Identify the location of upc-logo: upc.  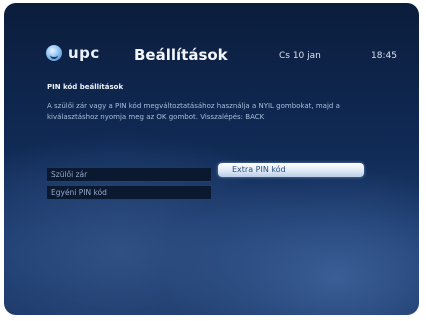
(73, 53).